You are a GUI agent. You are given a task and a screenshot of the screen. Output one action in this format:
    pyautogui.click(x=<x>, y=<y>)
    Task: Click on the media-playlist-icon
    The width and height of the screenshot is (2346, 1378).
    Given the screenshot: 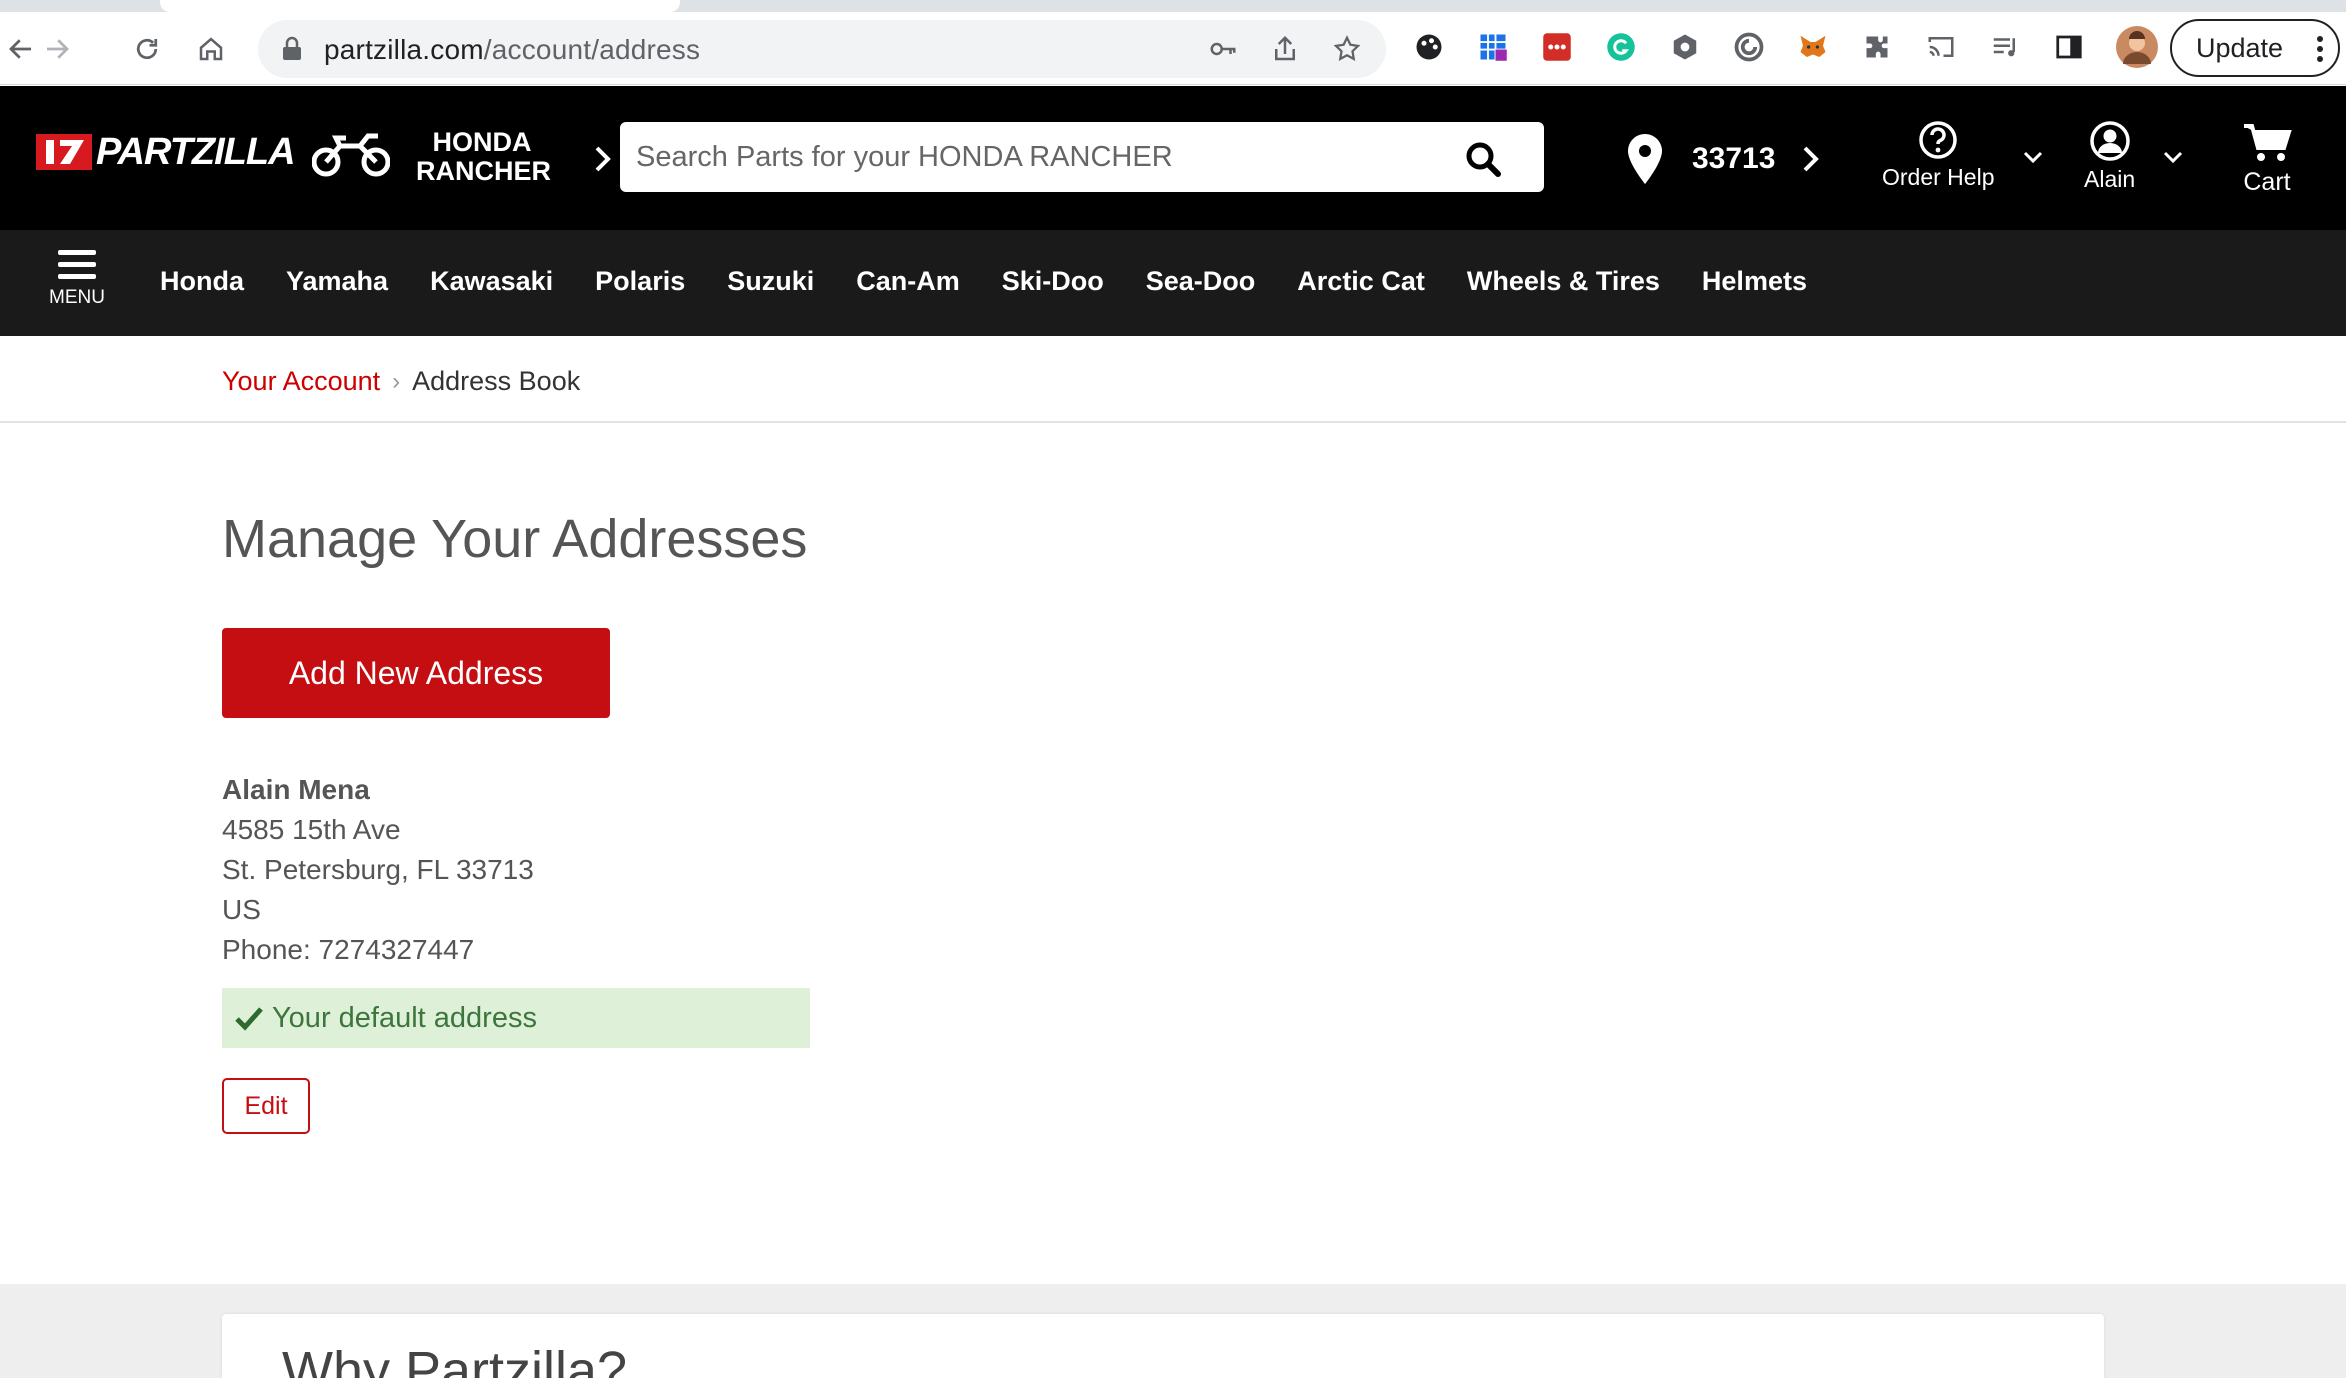 What is the action you would take?
    pyautogui.click(x=2005, y=47)
    